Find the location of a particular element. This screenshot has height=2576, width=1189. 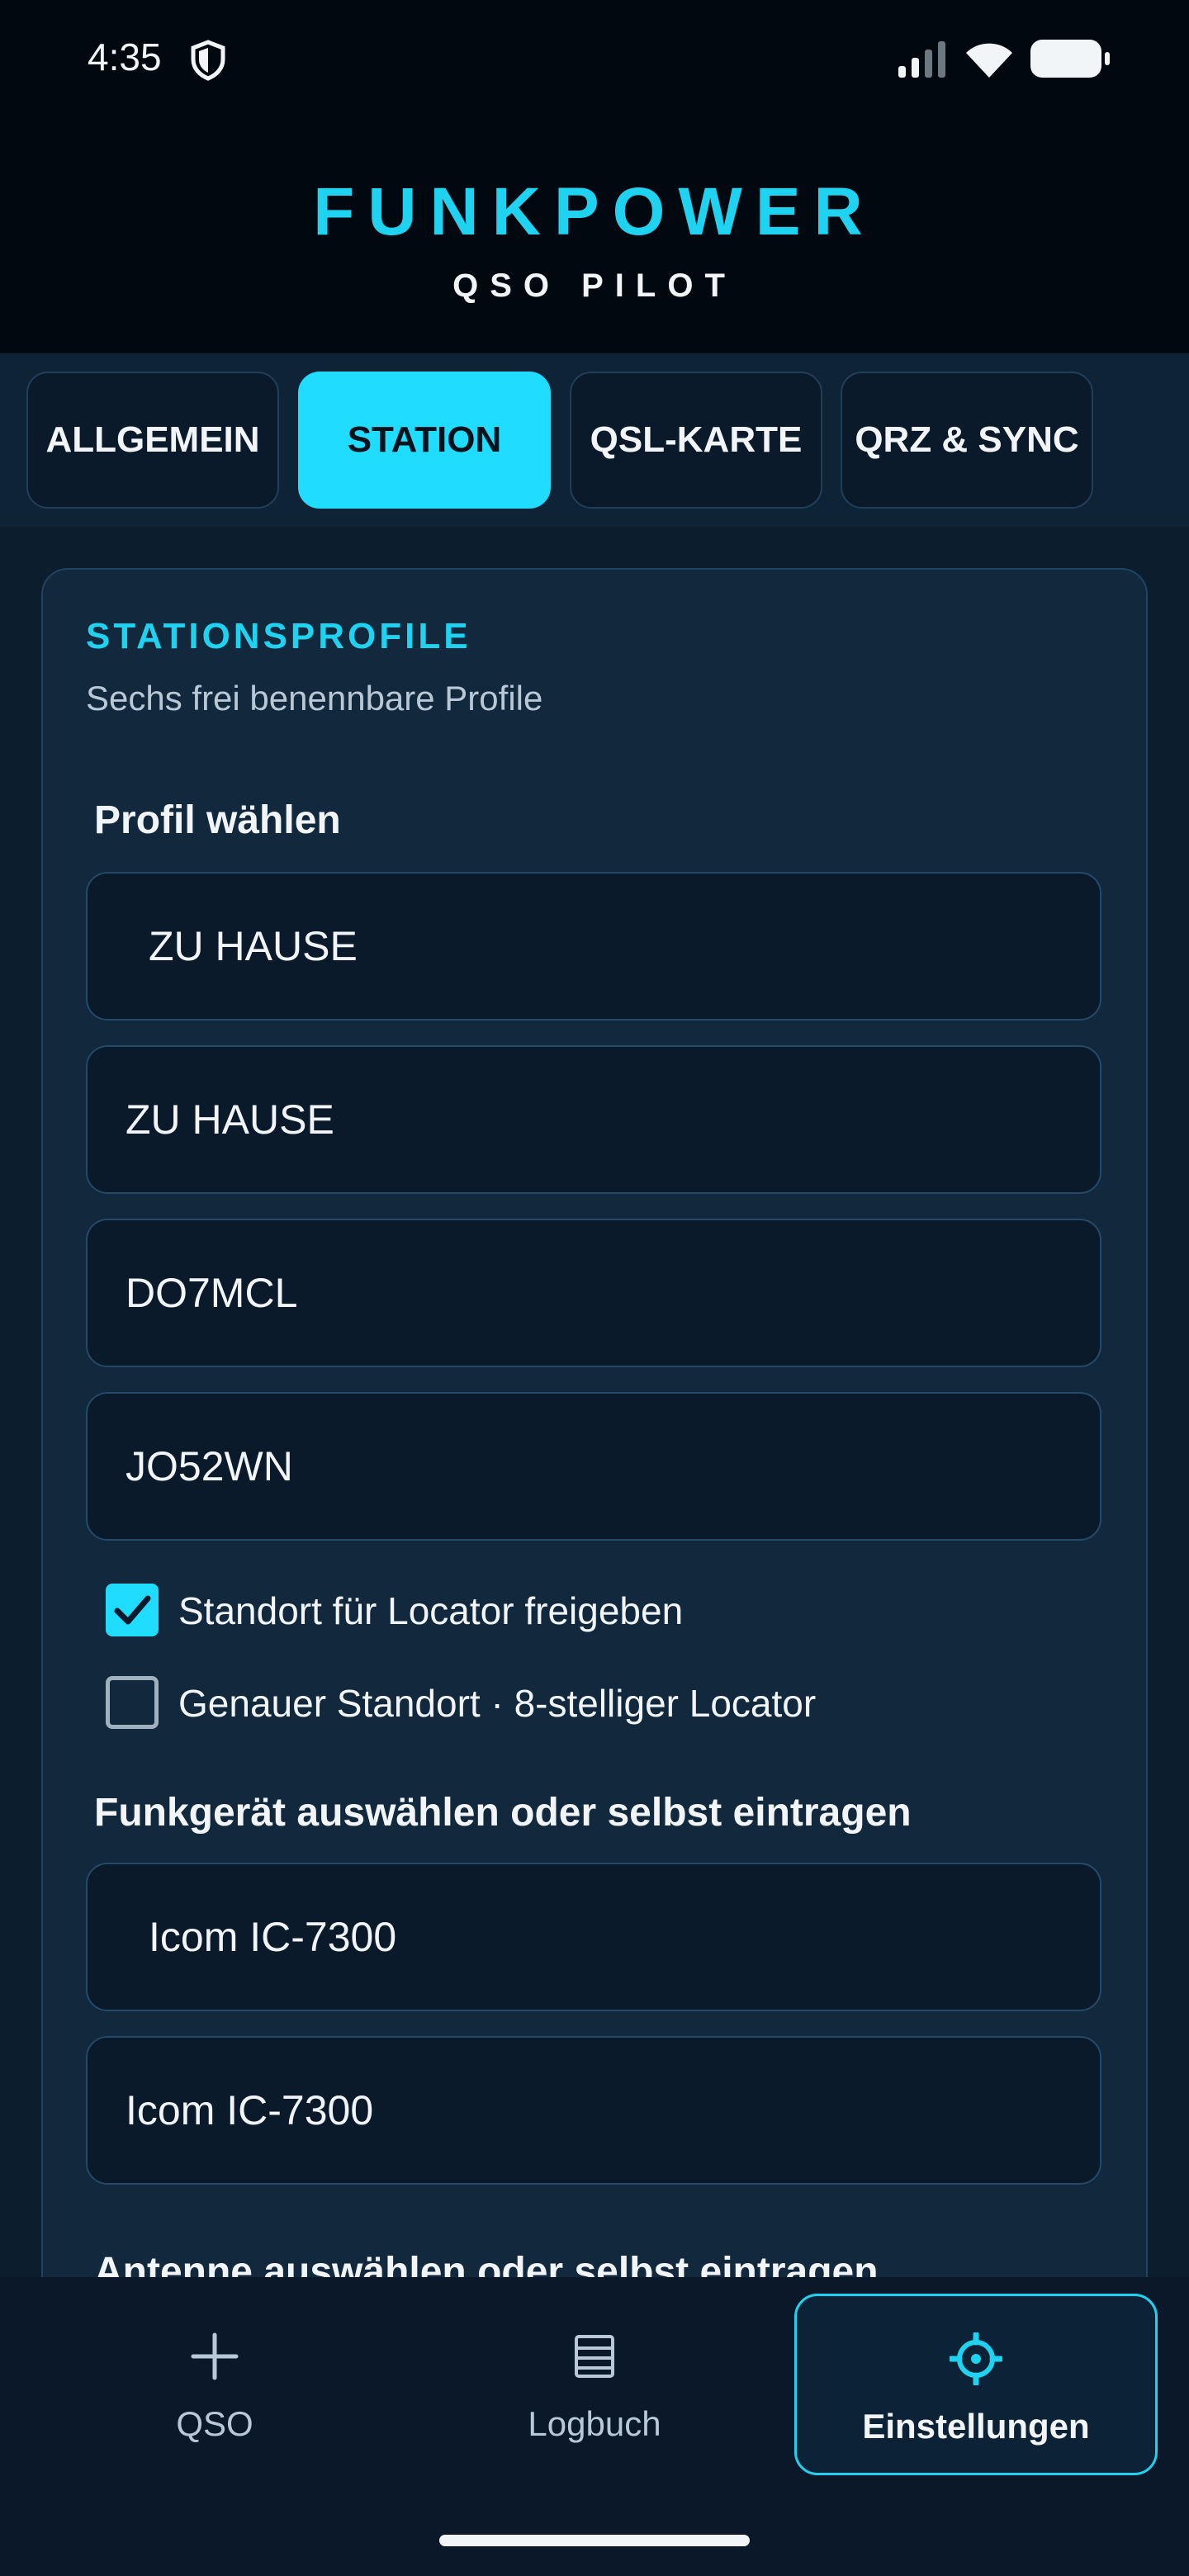

logbook-icon is located at coordinates (594, 2356).